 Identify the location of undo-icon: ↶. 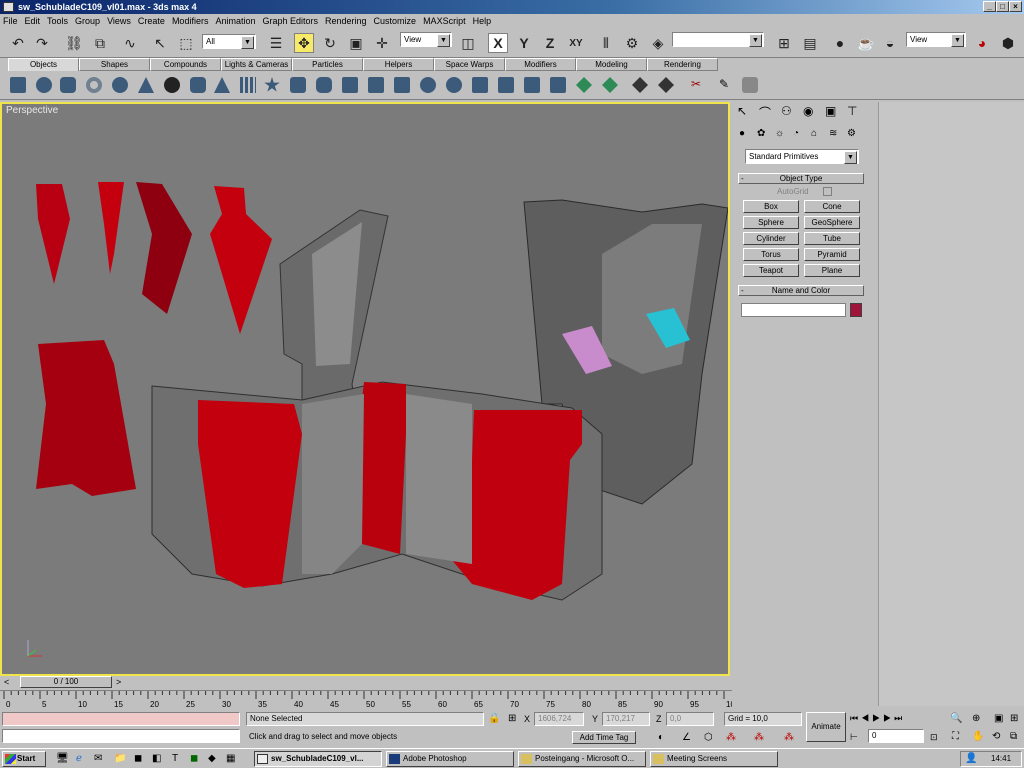
(18, 43).